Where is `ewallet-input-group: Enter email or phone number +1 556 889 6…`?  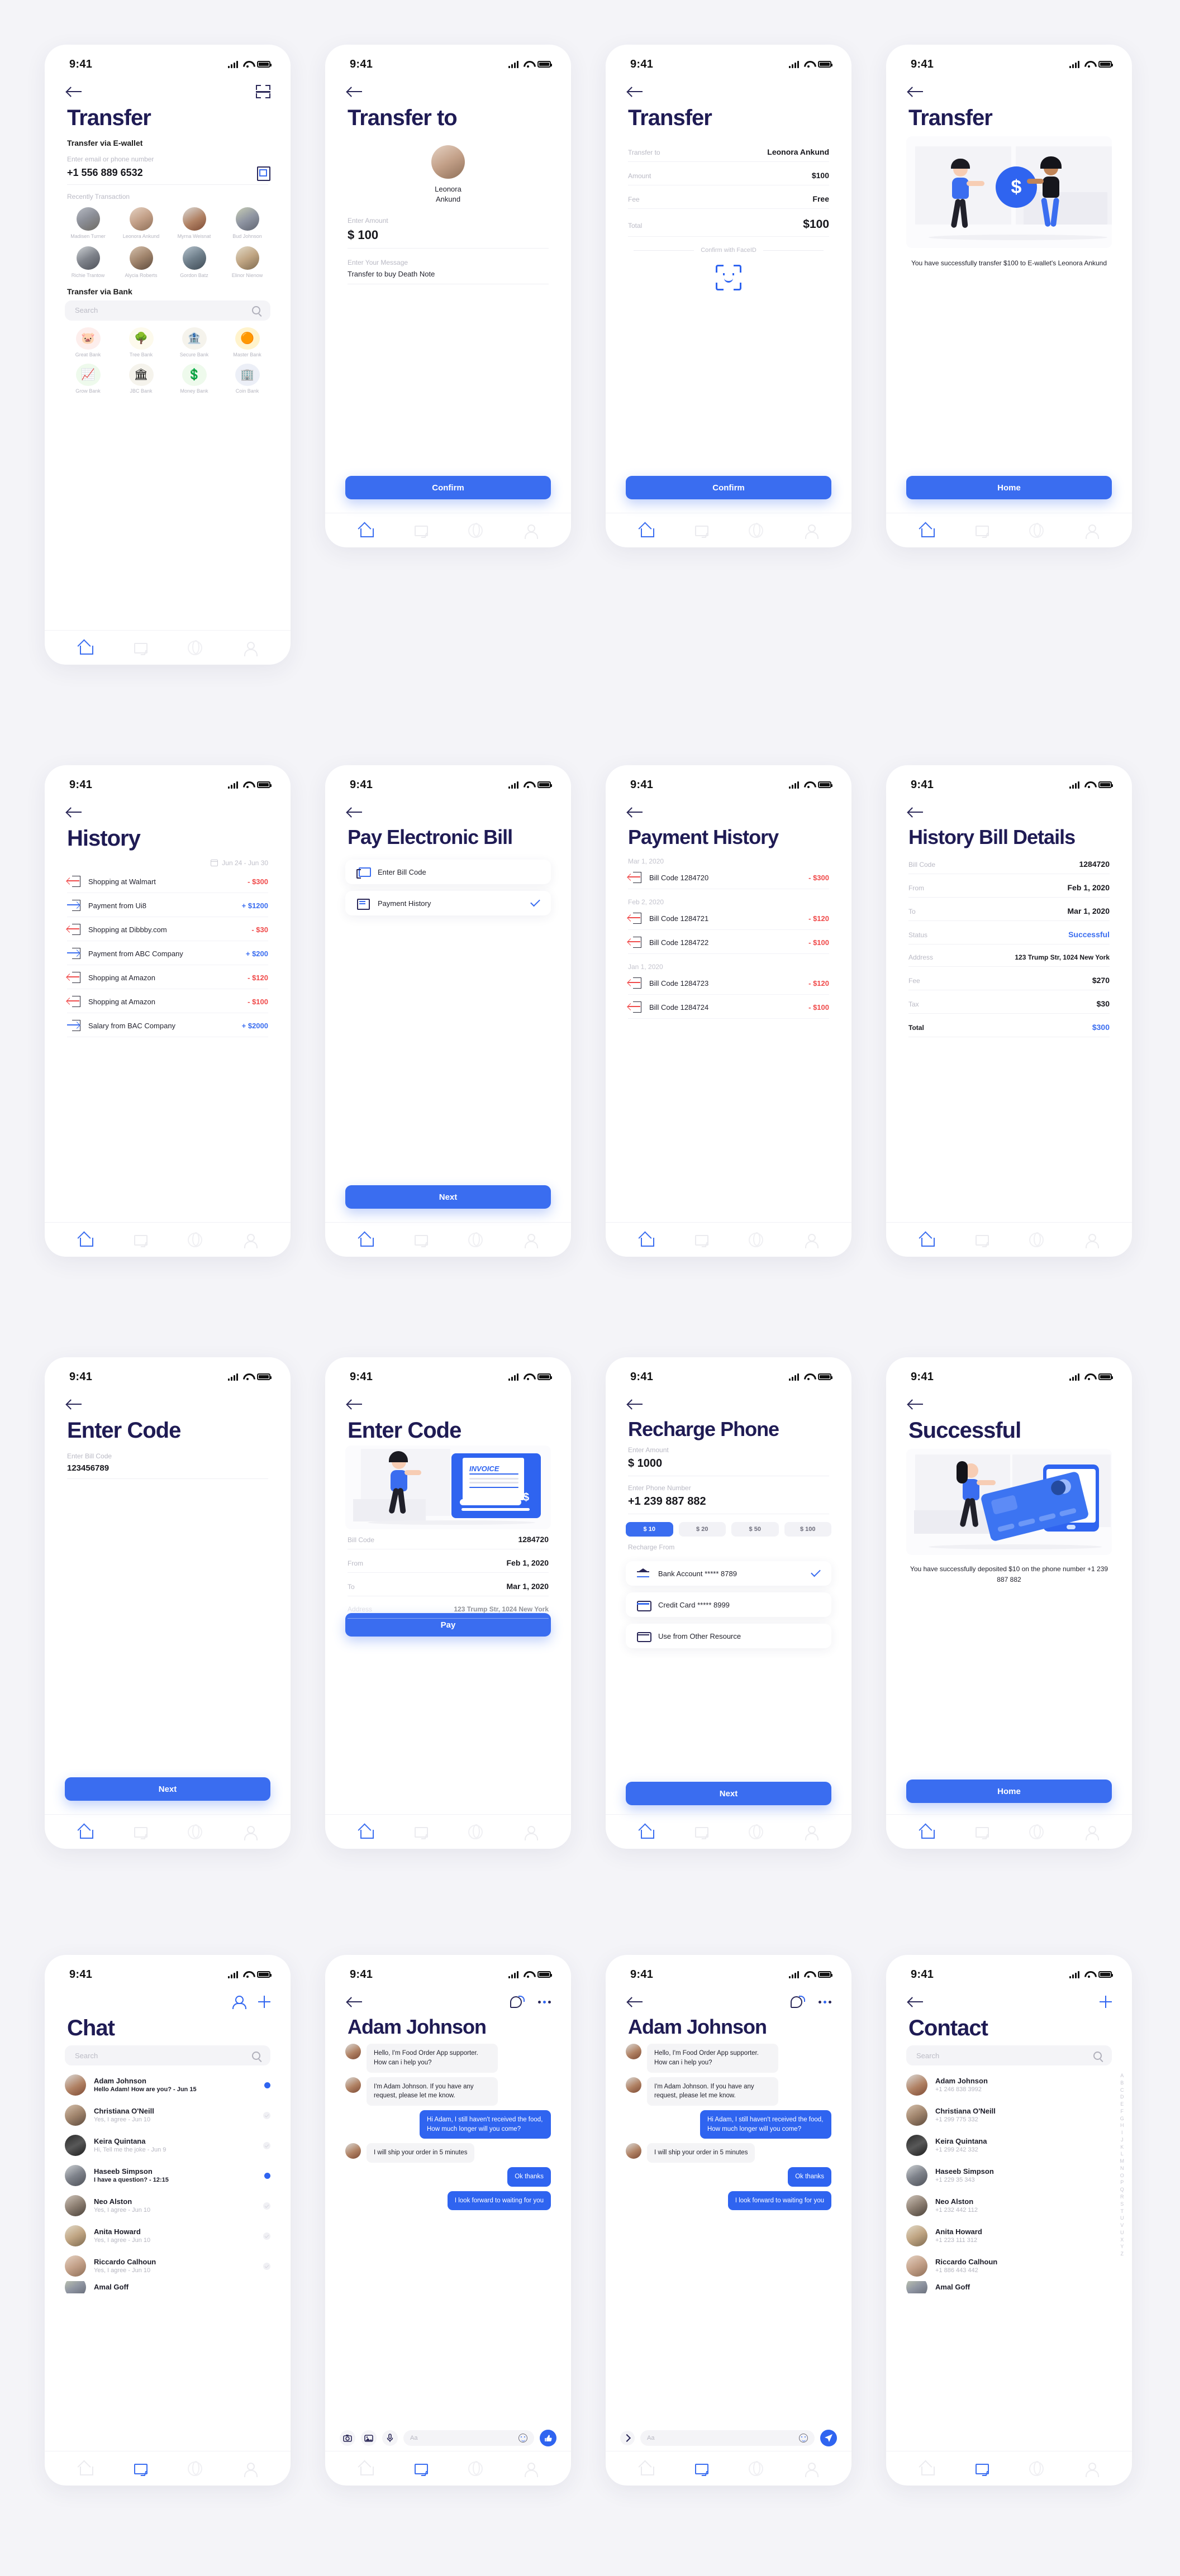 ewallet-input-group: Enter email or phone number +1 556 889 6… is located at coordinates (168, 168).